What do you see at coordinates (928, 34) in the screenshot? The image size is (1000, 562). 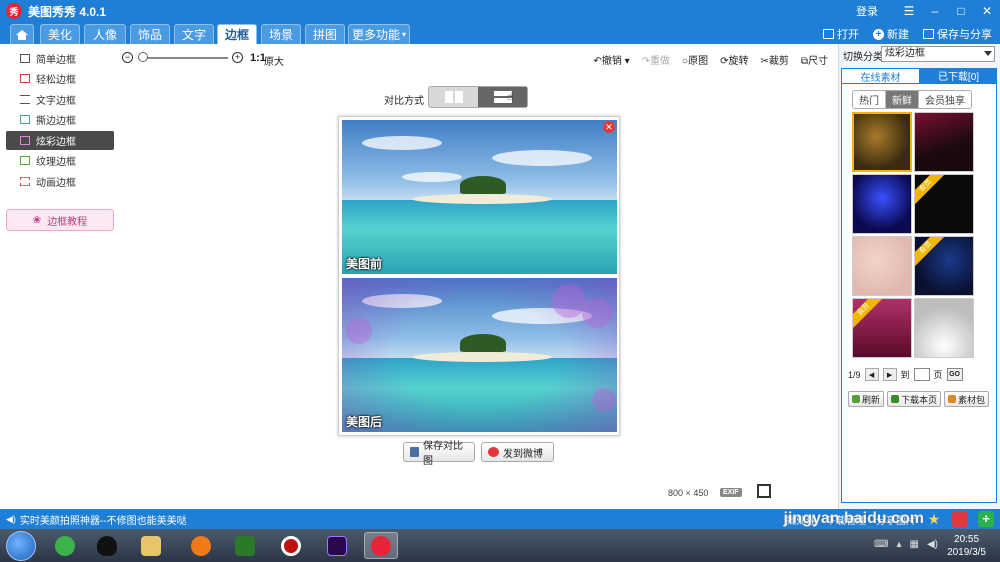 I see `save-icon` at bounding box center [928, 34].